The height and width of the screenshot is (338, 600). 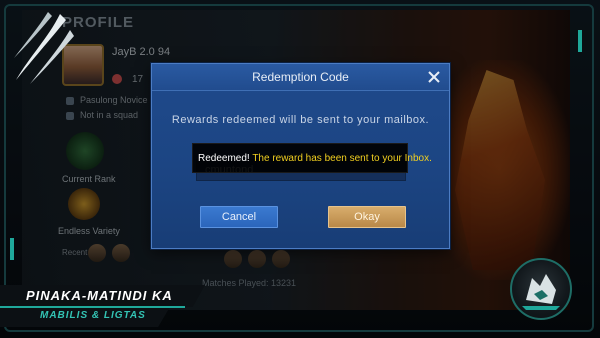 What do you see at coordinates (541, 292) in the screenshot?
I see `wolf-logo-icon` at bounding box center [541, 292].